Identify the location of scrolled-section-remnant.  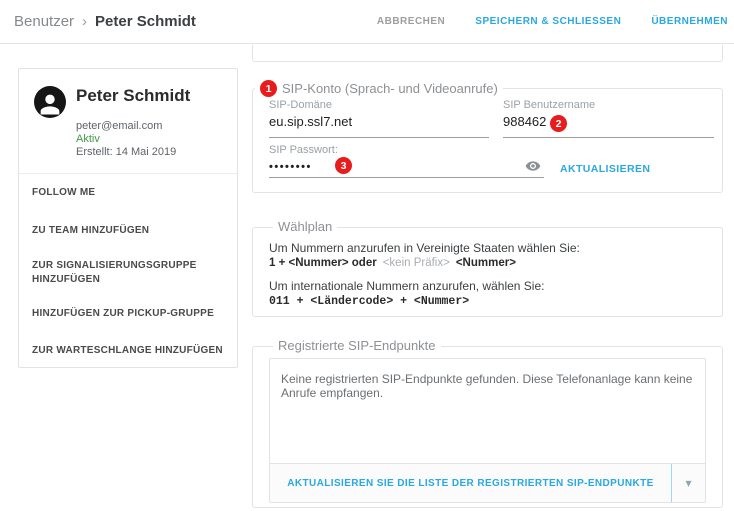
(487, 53).